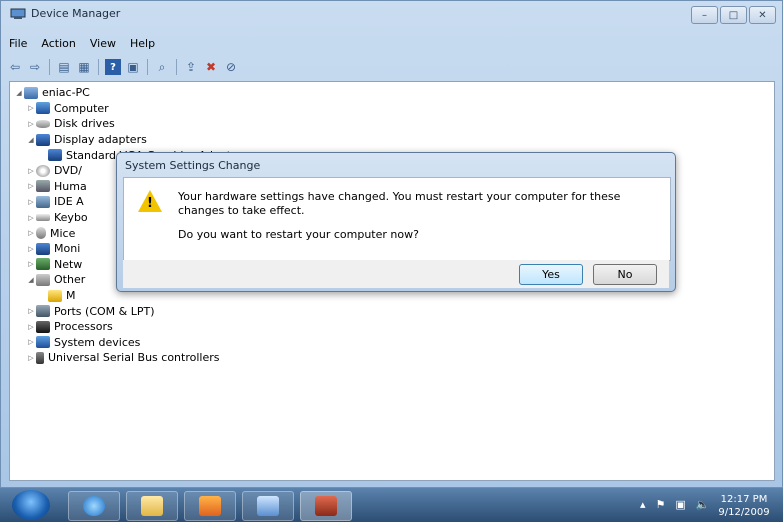 This screenshot has width=783, height=522. What do you see at coordinates (123, 67) in the screenshot?
I see `toolbar: ⇦ ⇨ ▤ ▦ ? ▣ ⌕ ⇪ ✖ ⊘` at bounding box center [123, 67].